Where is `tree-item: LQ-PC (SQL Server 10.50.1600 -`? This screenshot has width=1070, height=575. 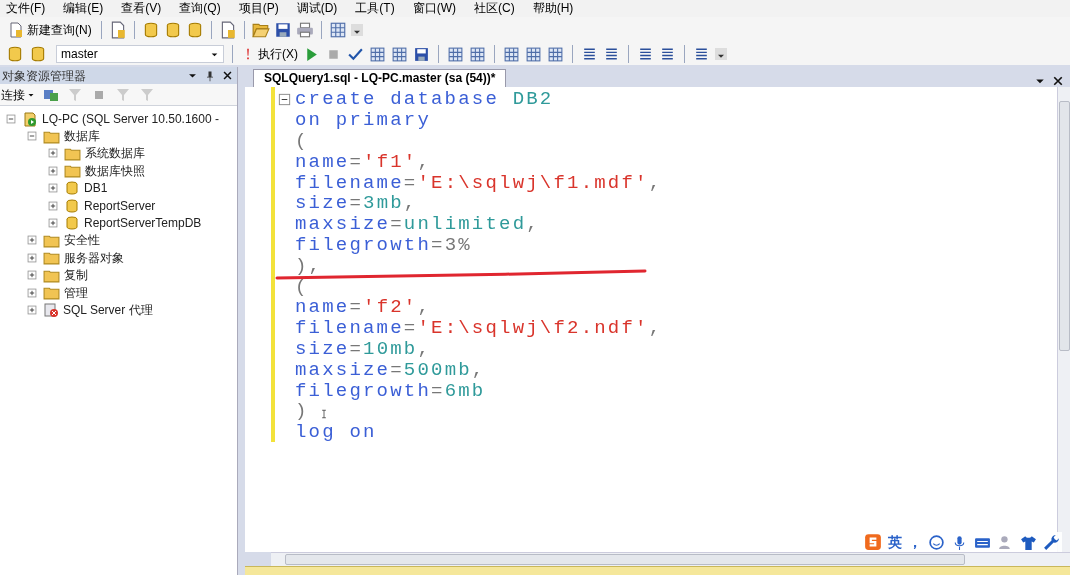
tree-item: LQ-PC (SQL Server 10.50.1600 - is located at coordinates (130, 118).